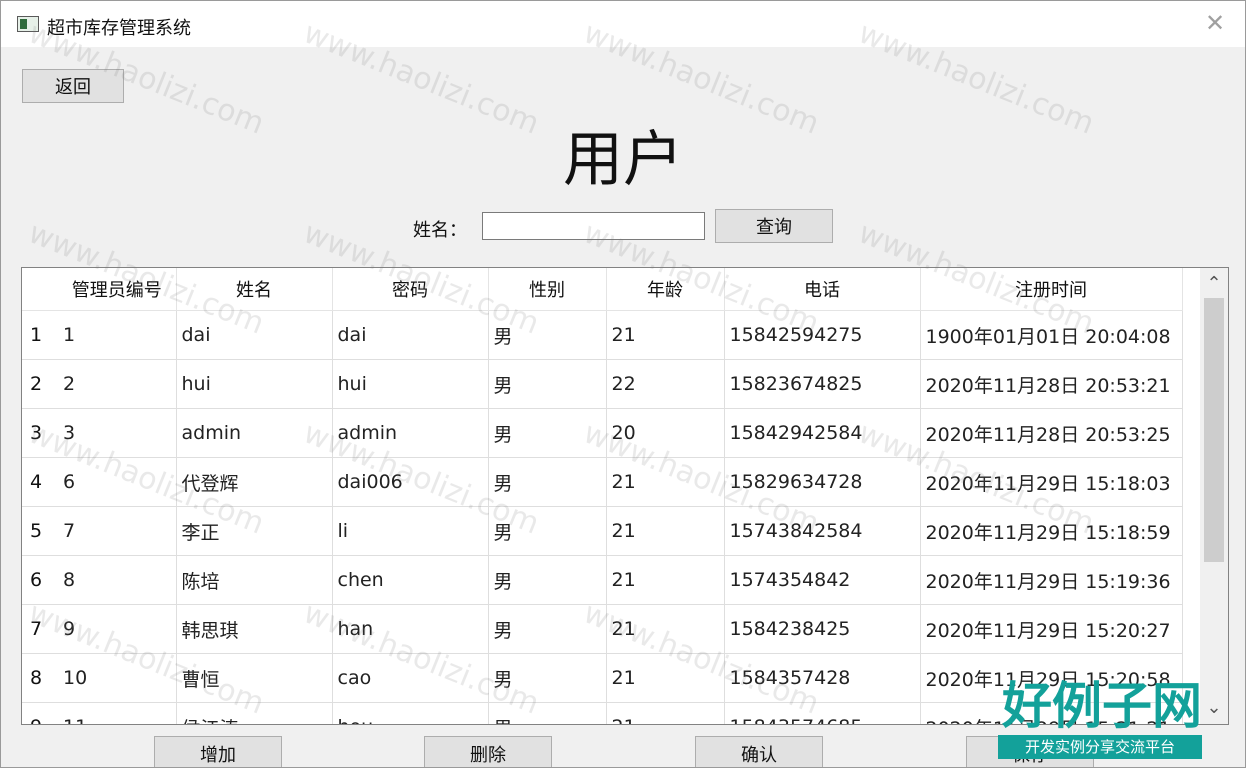 The image size is (1246, 768). Describe the element at coordinates (40, 384) in the screenshot. I see `row-number: 2` at that location.